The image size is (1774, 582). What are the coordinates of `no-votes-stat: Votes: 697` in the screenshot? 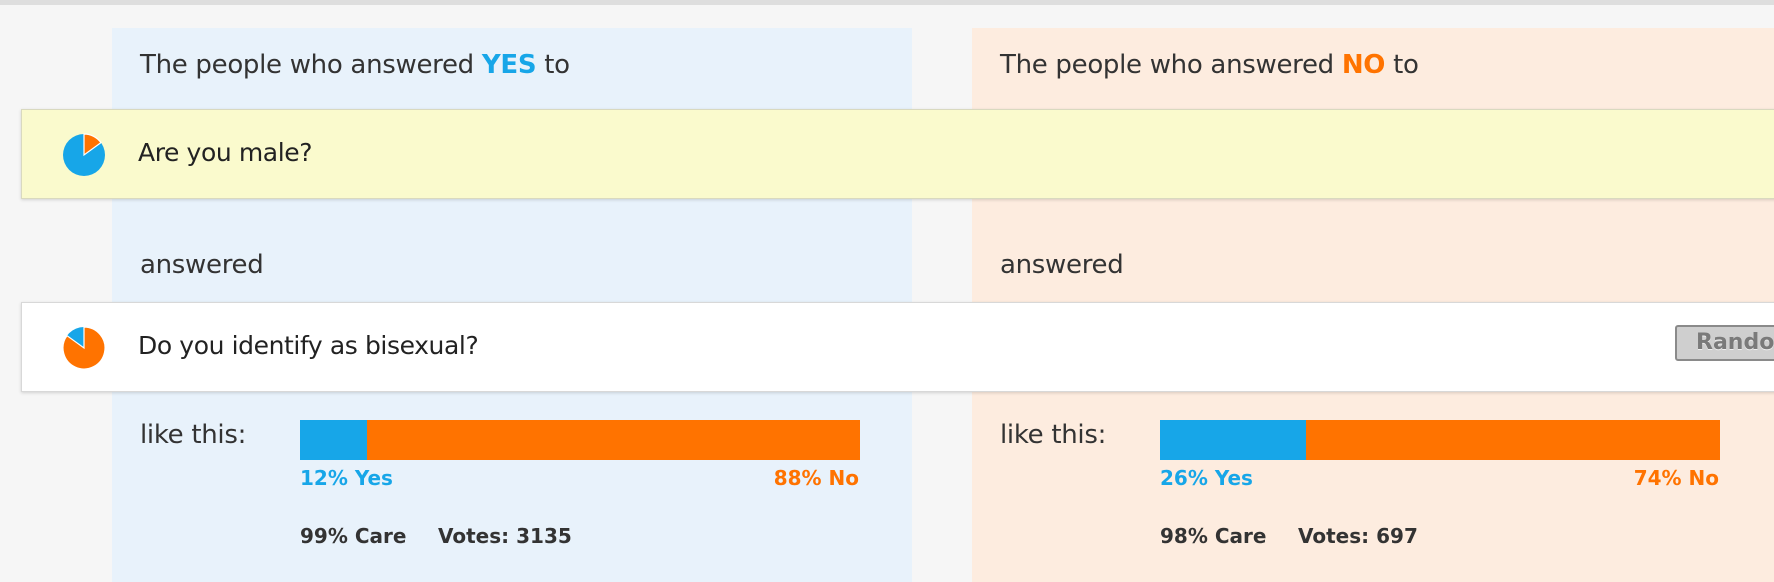 It's located at (1358, 536).